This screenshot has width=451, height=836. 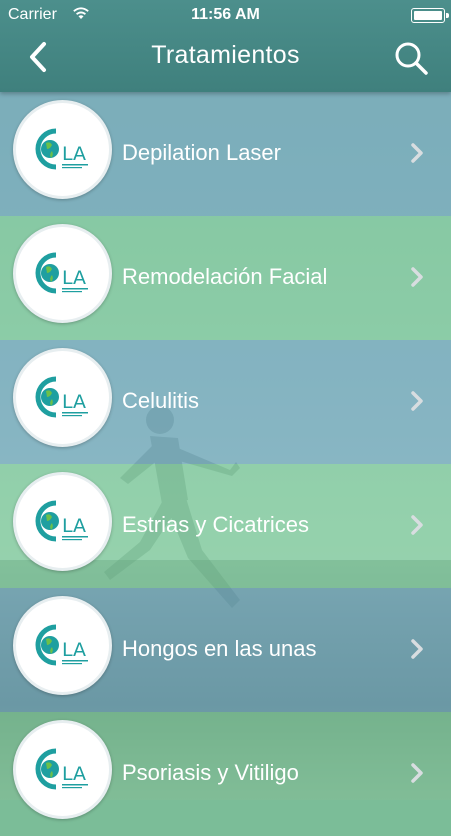 I want to click on search-button, so click(x=411, y=58).